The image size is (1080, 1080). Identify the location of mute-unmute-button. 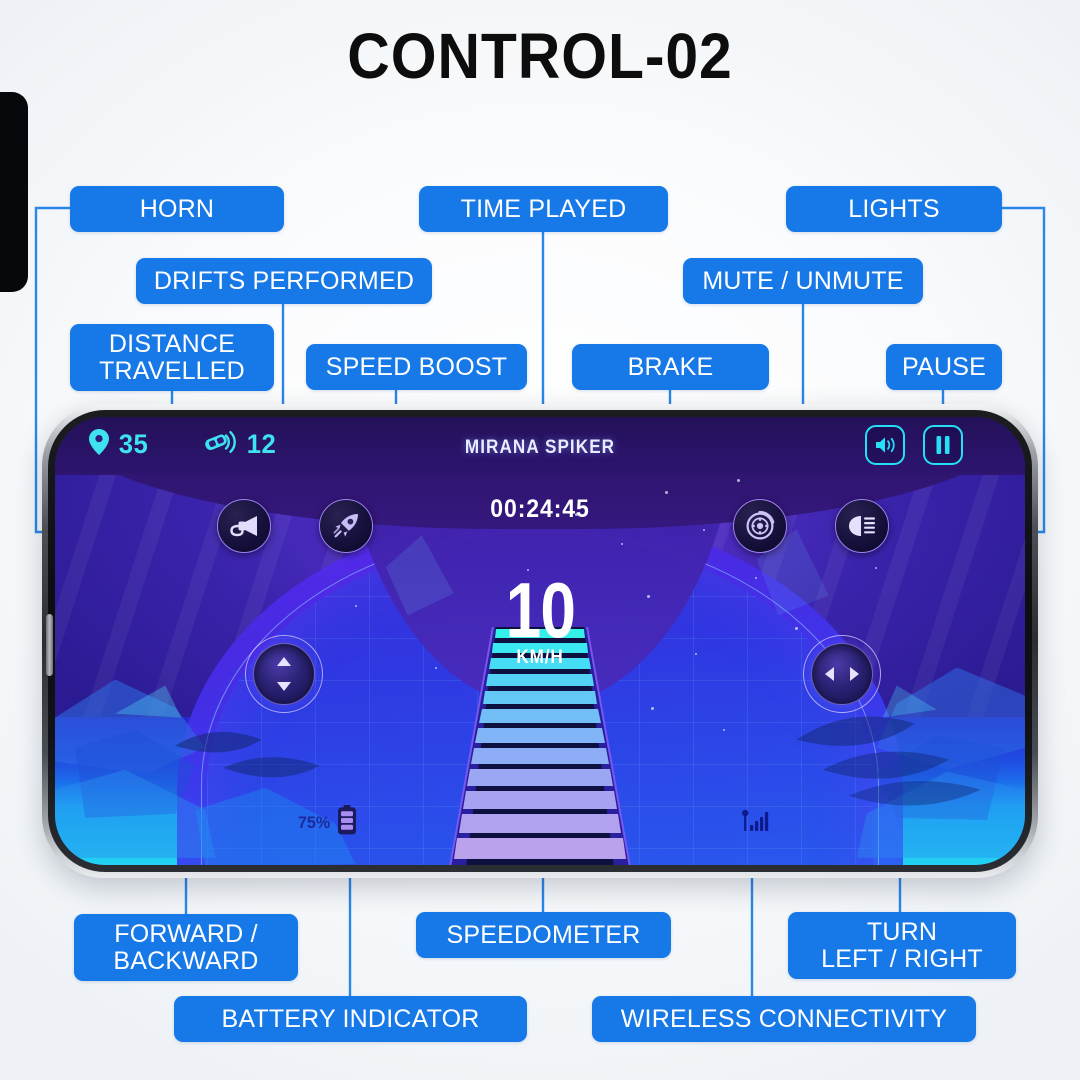
(885, 445).